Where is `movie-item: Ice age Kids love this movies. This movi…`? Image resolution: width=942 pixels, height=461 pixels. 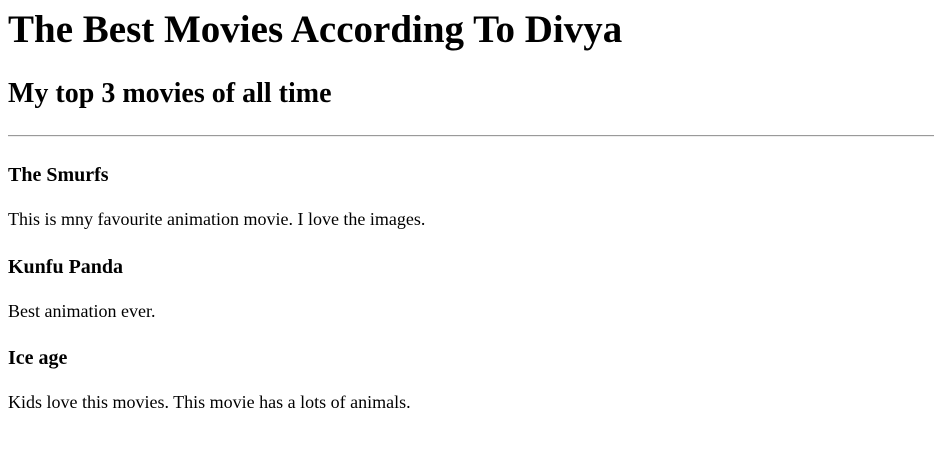
movie-item: Ice age Kids love this movies. This movi… is located at coordinates (471, 380).